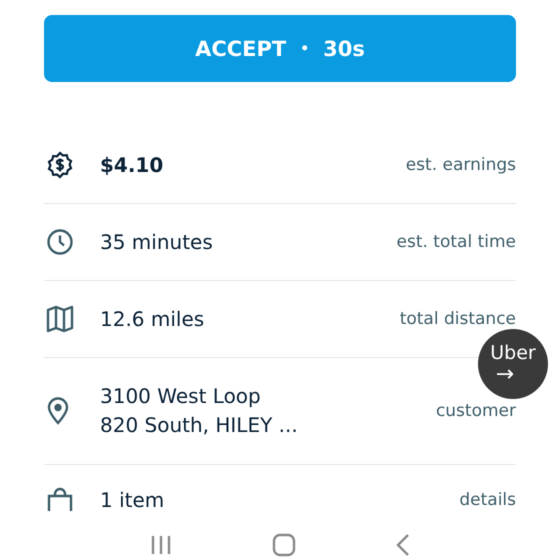 The width and height of the screenshot is (560, 560). I want to click on row-value: 3100 West Loop, so click(181, 396).